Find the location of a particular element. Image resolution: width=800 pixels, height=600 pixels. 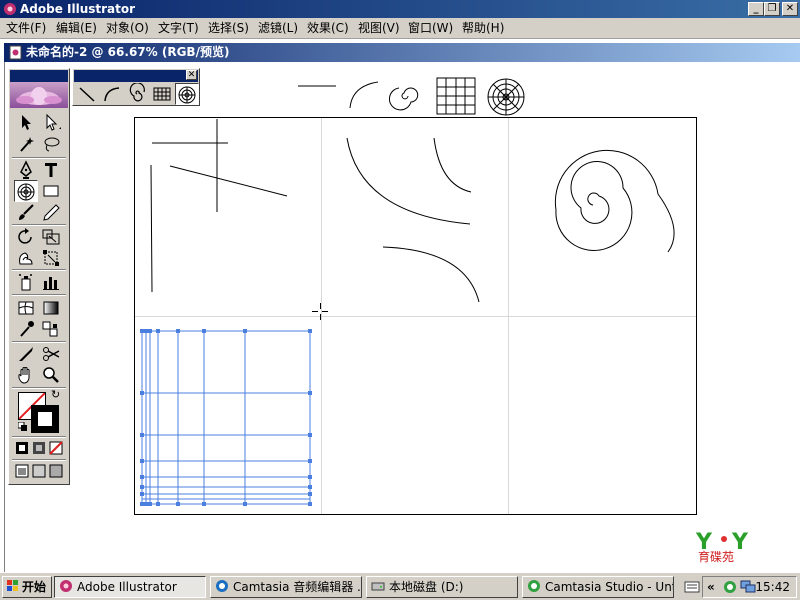

start-button: 开始 is located at coordinates (27, 587).